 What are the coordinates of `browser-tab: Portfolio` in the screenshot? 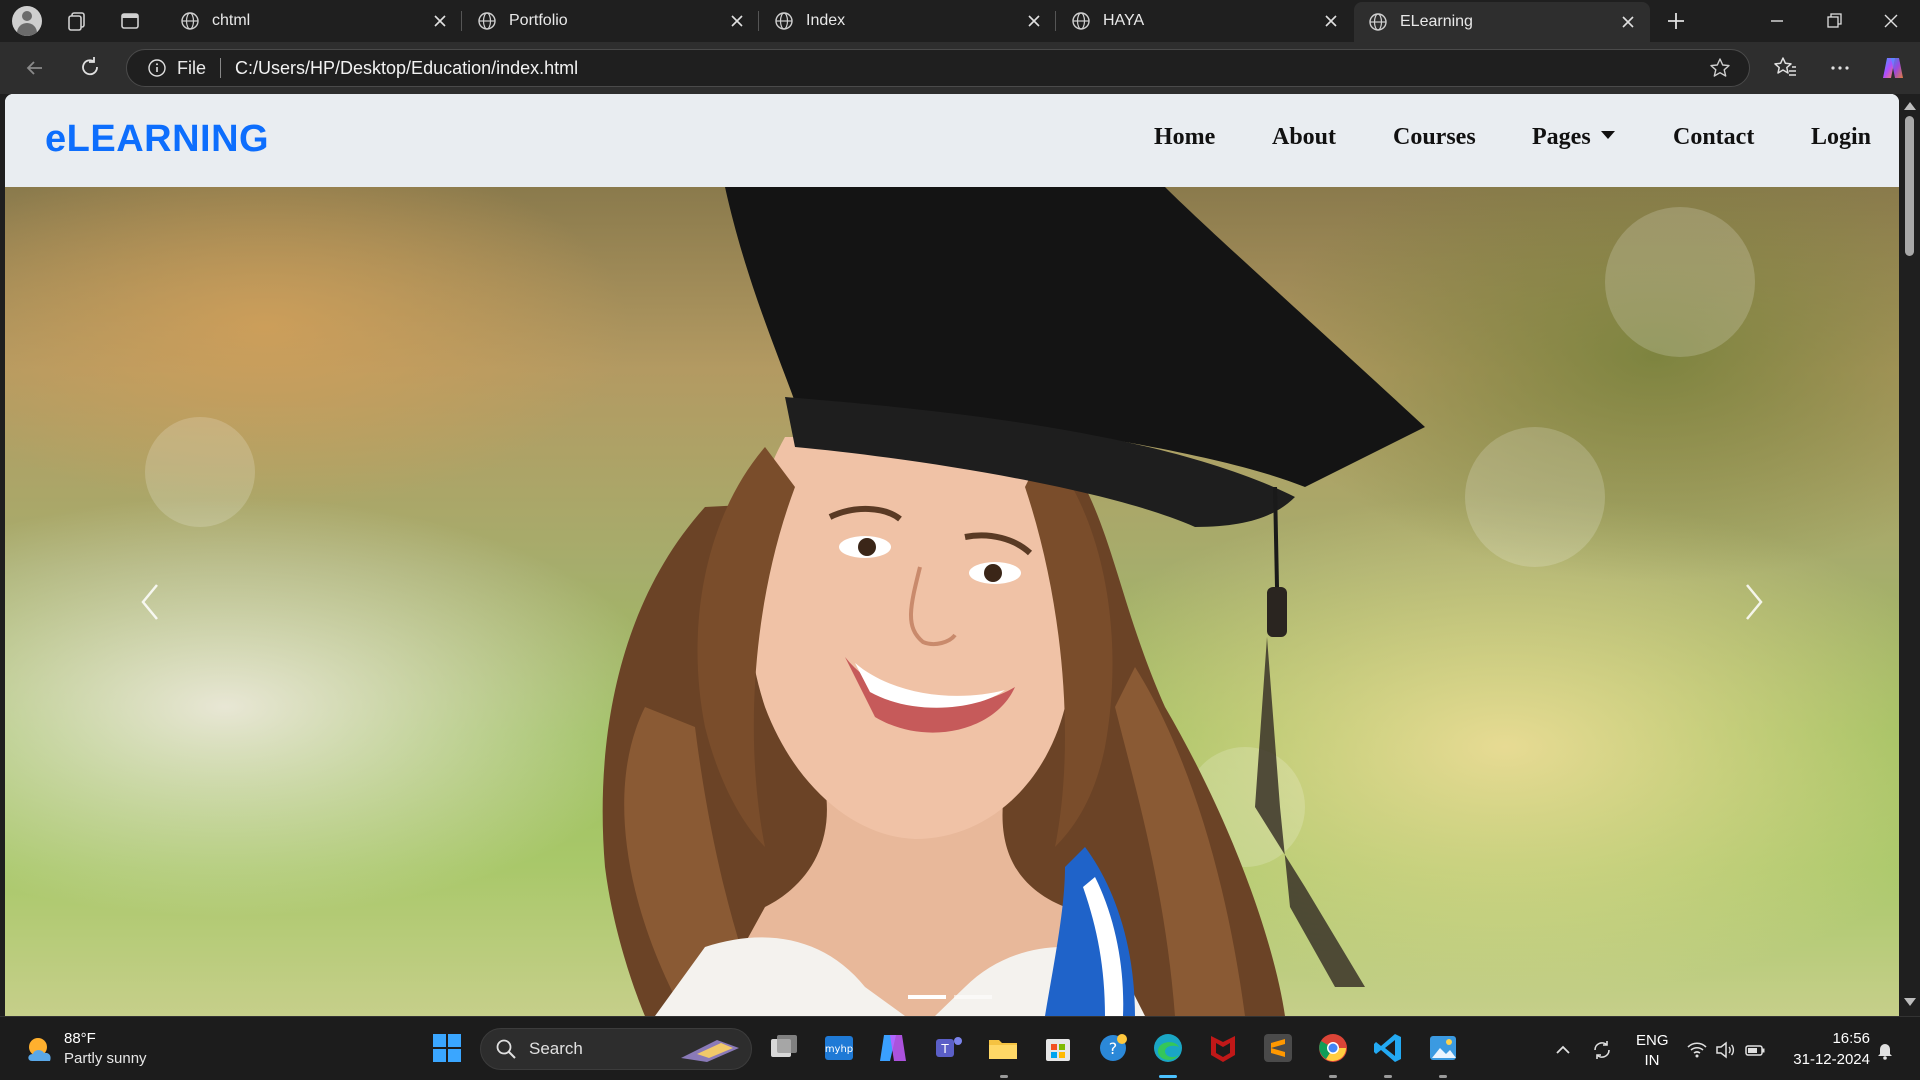 It's located at (611, 21).